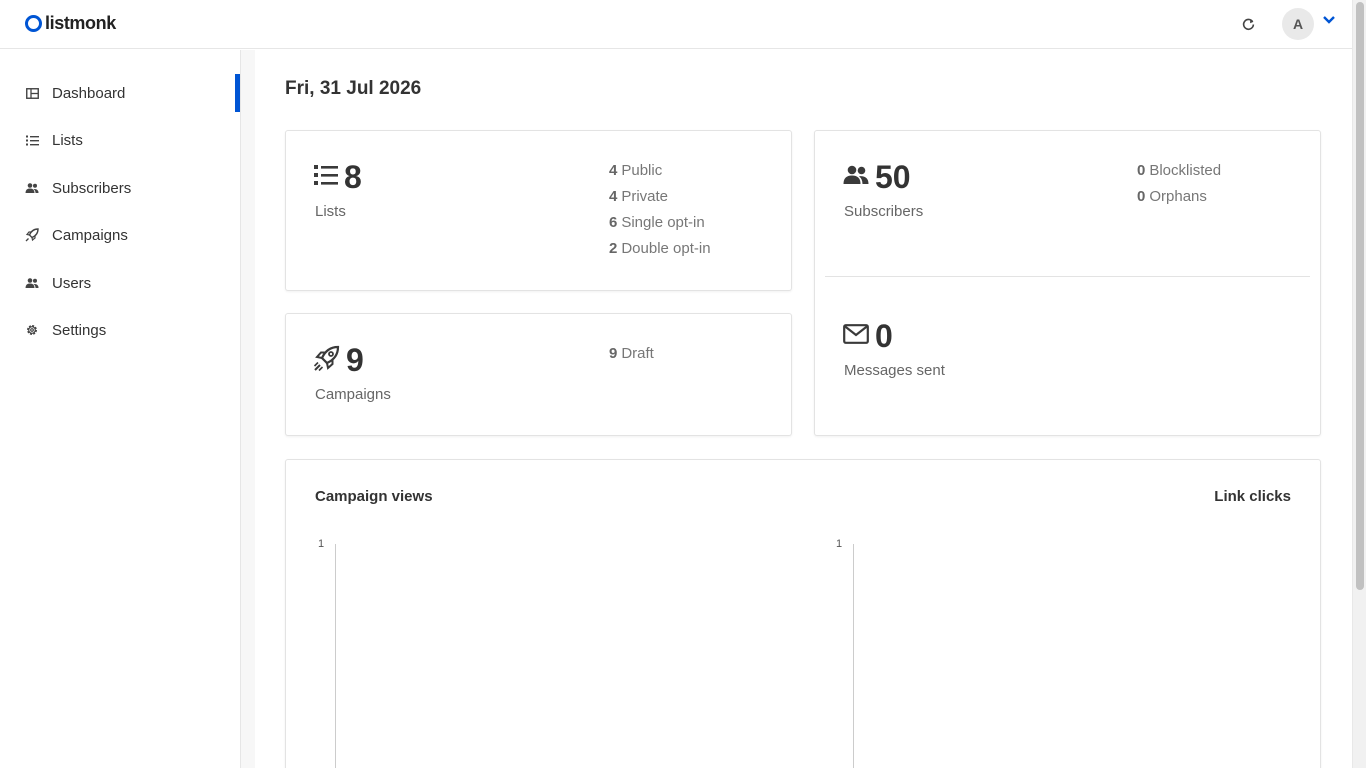 The image size is (1366, 768). Describe the element at coordinates (1298, 24) in the screenshot. I see `user-avatar: A` at that location.